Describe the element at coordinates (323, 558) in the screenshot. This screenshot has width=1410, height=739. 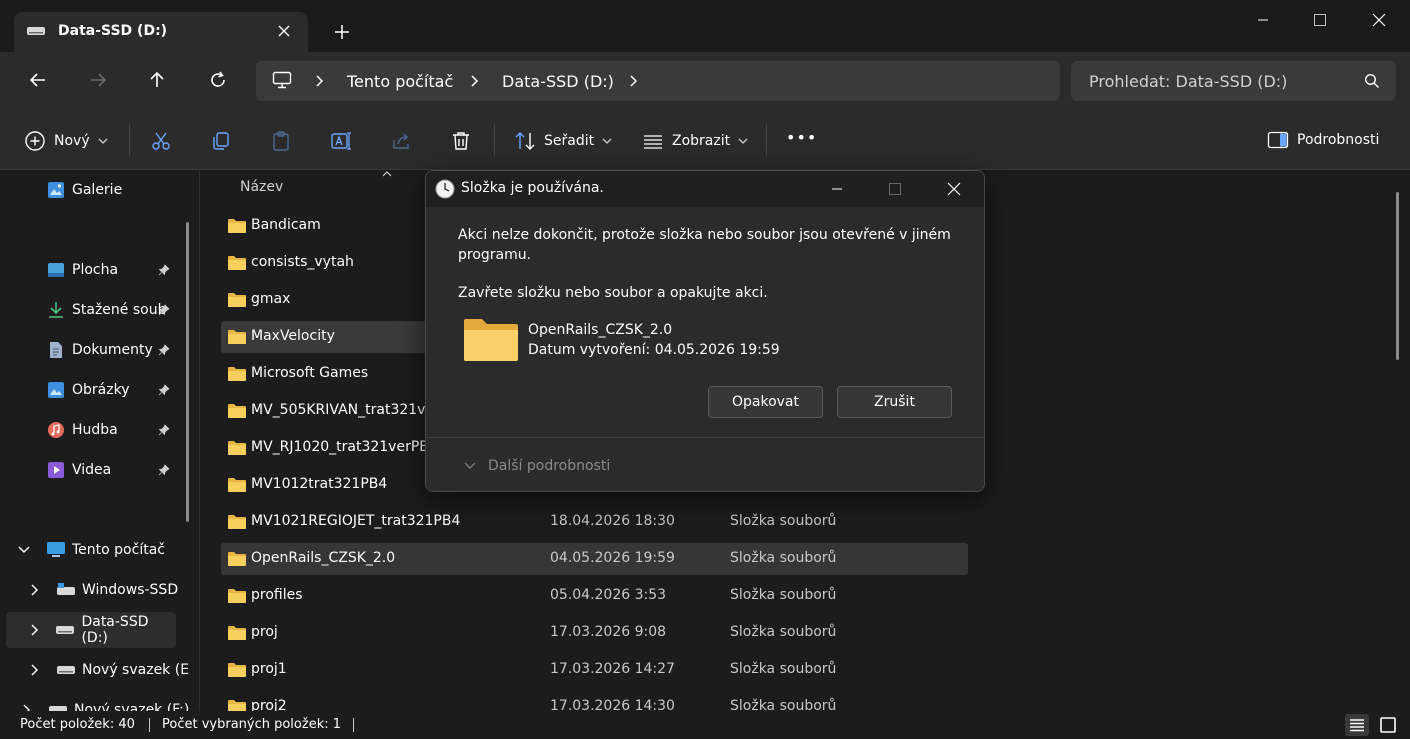
I see `file-name: OpenRails_CZSK_2.0` at that location.